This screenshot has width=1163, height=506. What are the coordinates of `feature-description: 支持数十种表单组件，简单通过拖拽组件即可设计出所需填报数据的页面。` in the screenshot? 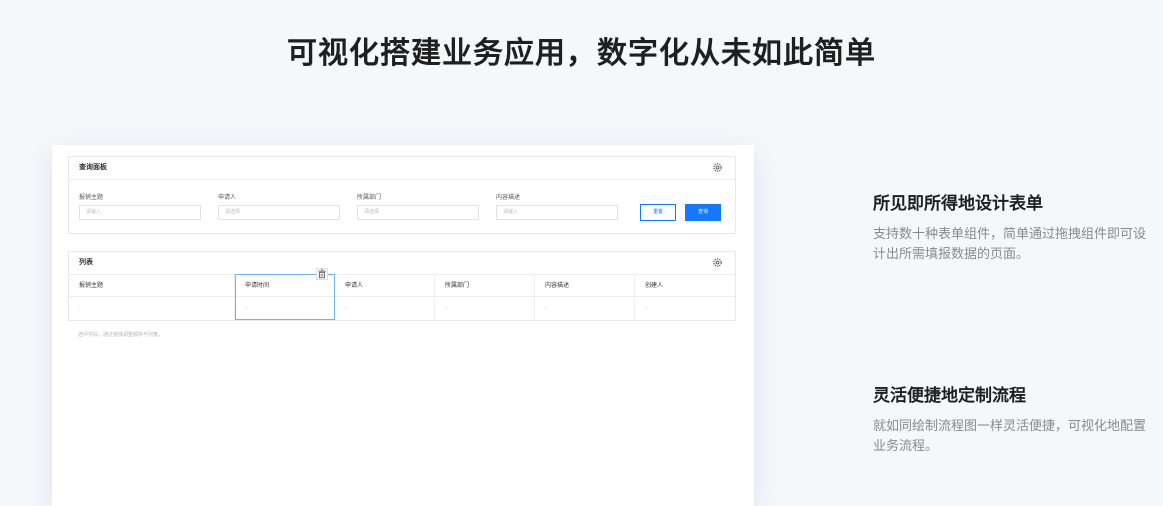 It's located at (1010, 244).